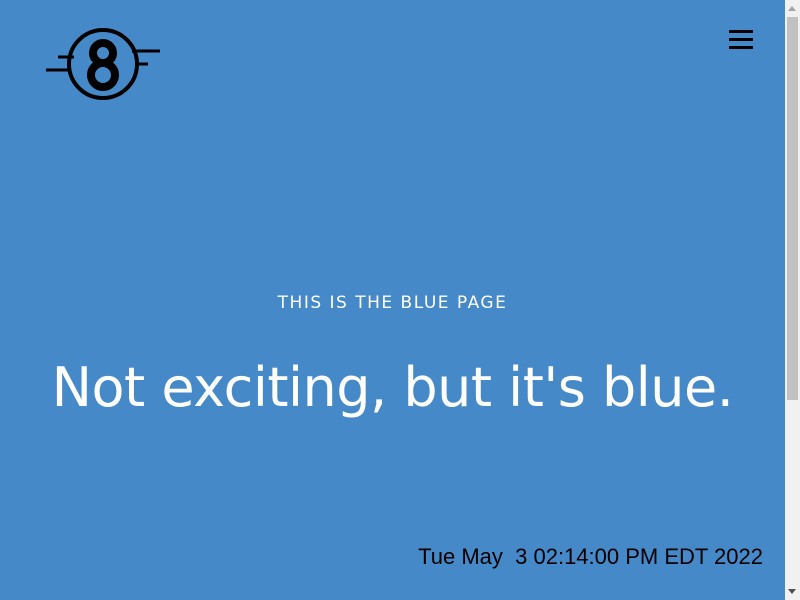 This screenshot has height=600, width=800. What do you see at coordinates (792, 8) in the screenshot?
I see `scroll-up-icon` at bounding box center [792, 8].